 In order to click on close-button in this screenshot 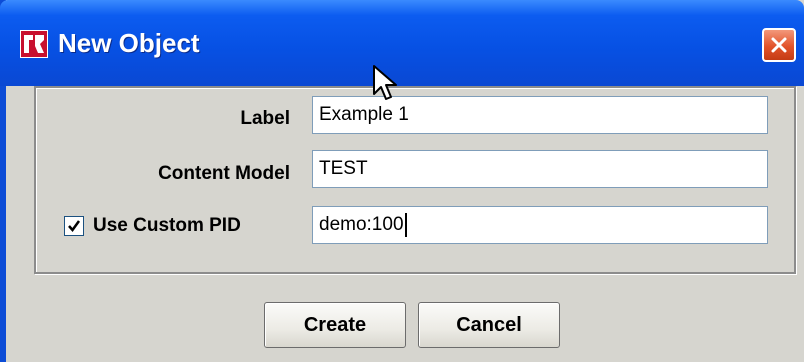, I will do `click(779, 45)`.